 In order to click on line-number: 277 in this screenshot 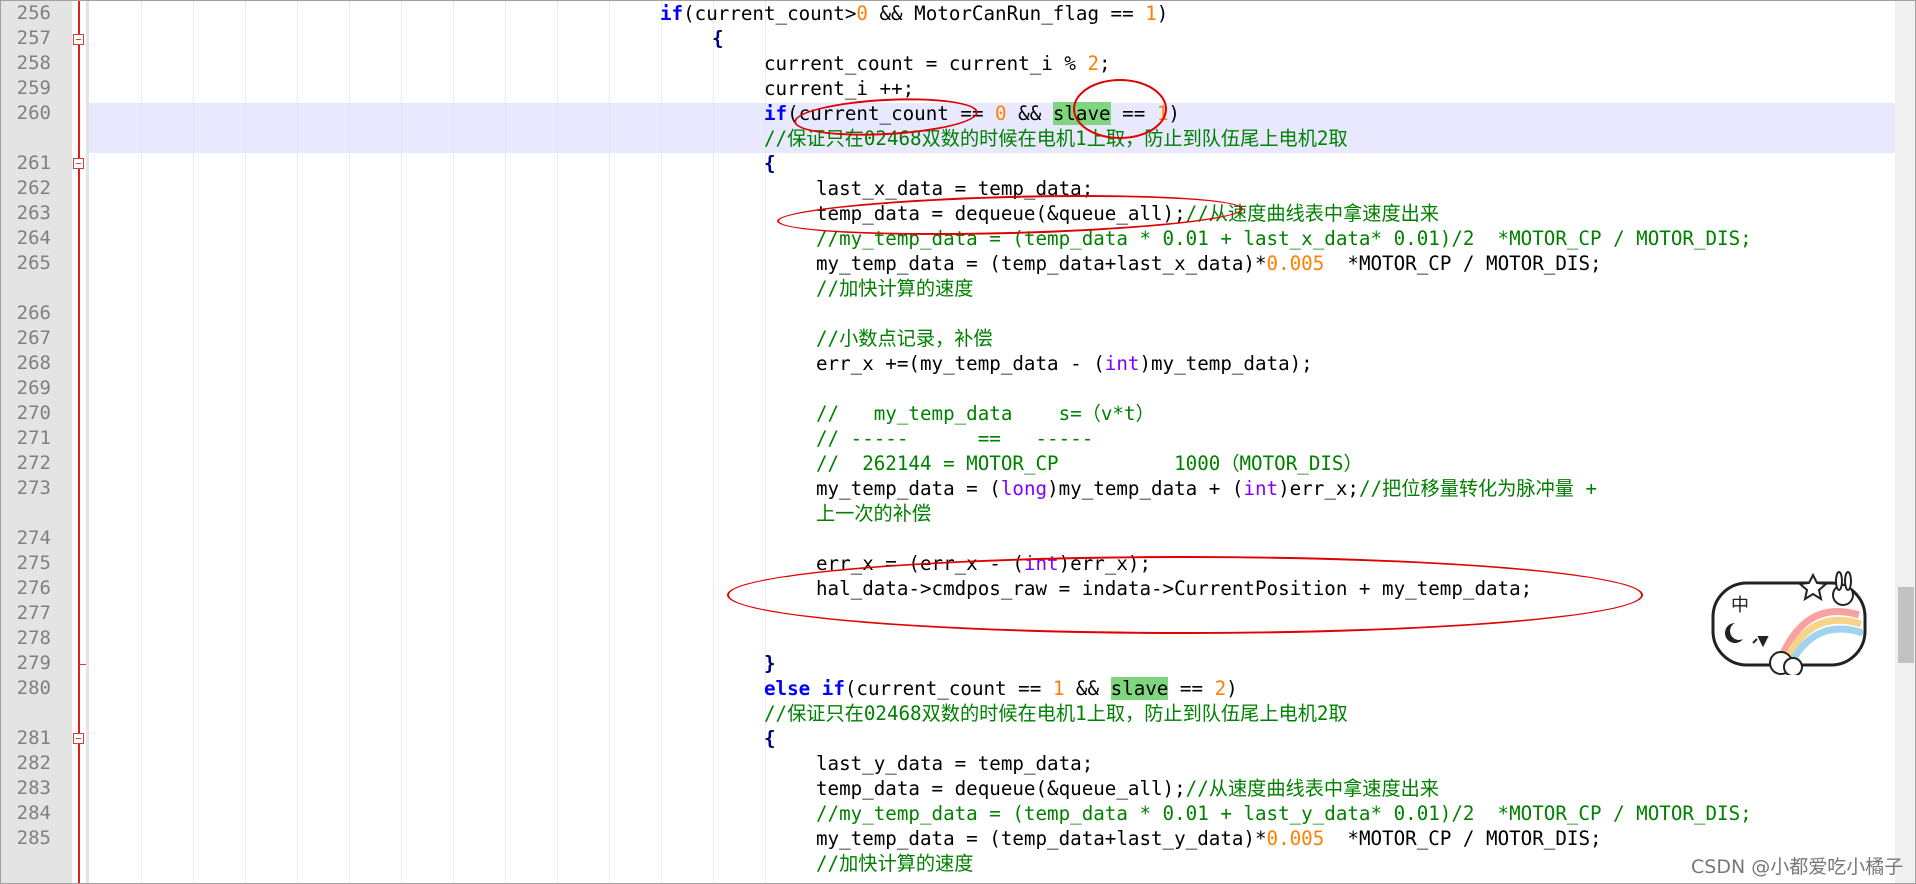, I will do `click(33, 613)`.